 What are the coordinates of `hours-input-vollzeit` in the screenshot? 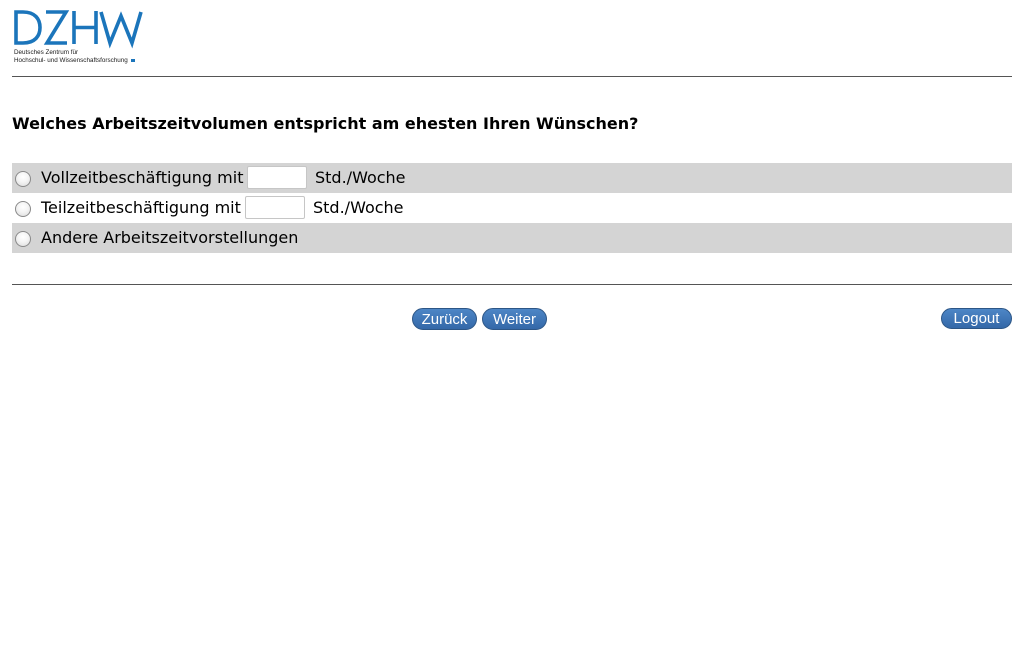 It's located at (277, 177).